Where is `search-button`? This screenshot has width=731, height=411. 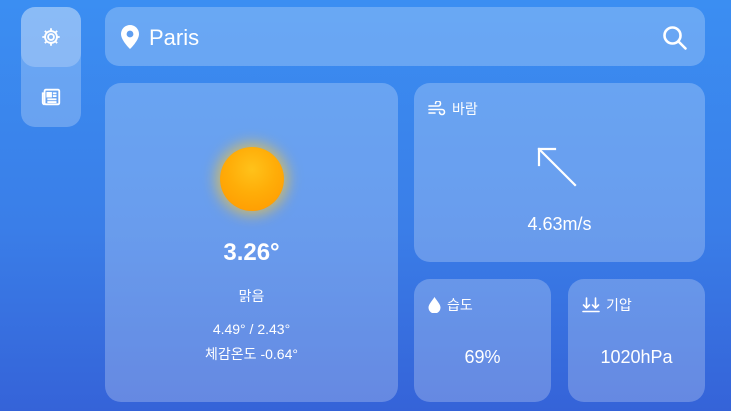
search-button is located at coordinates (675, 38).